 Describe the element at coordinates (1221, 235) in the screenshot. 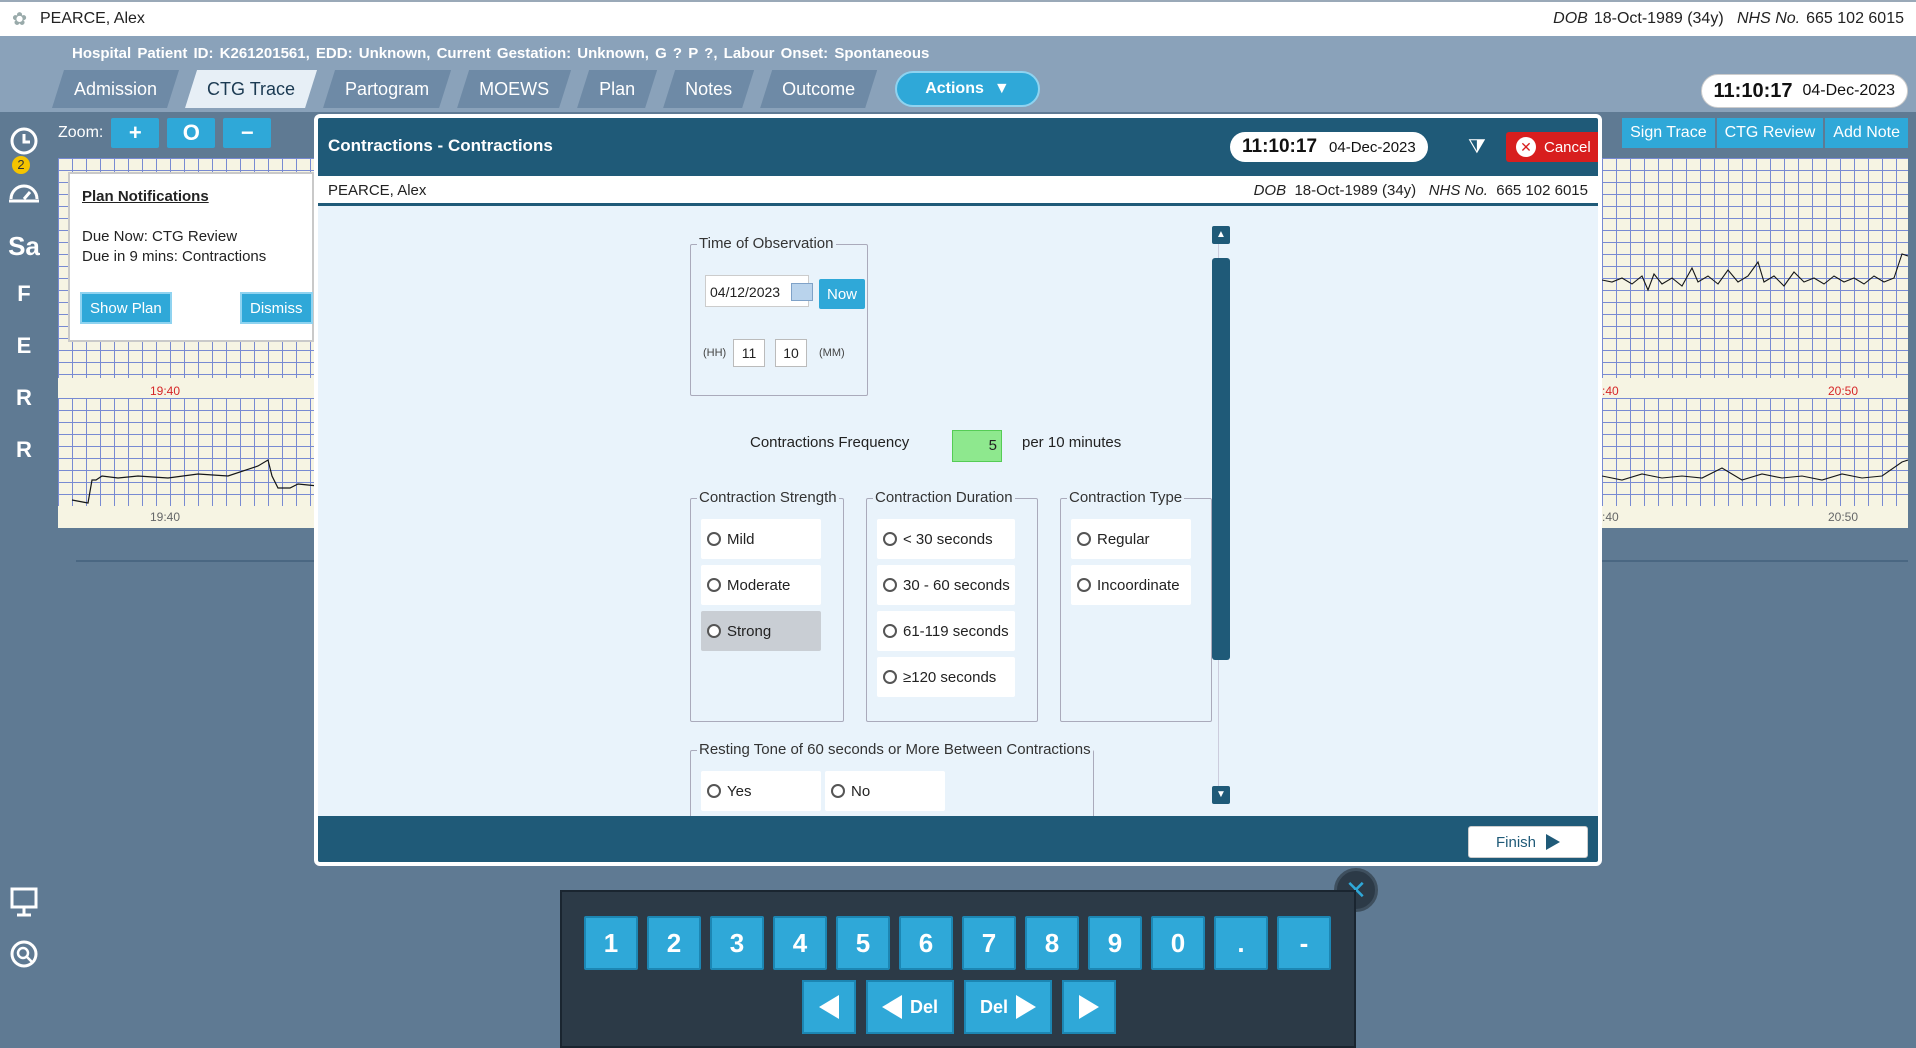

I see `scroll-up-button: ▲` at that location.